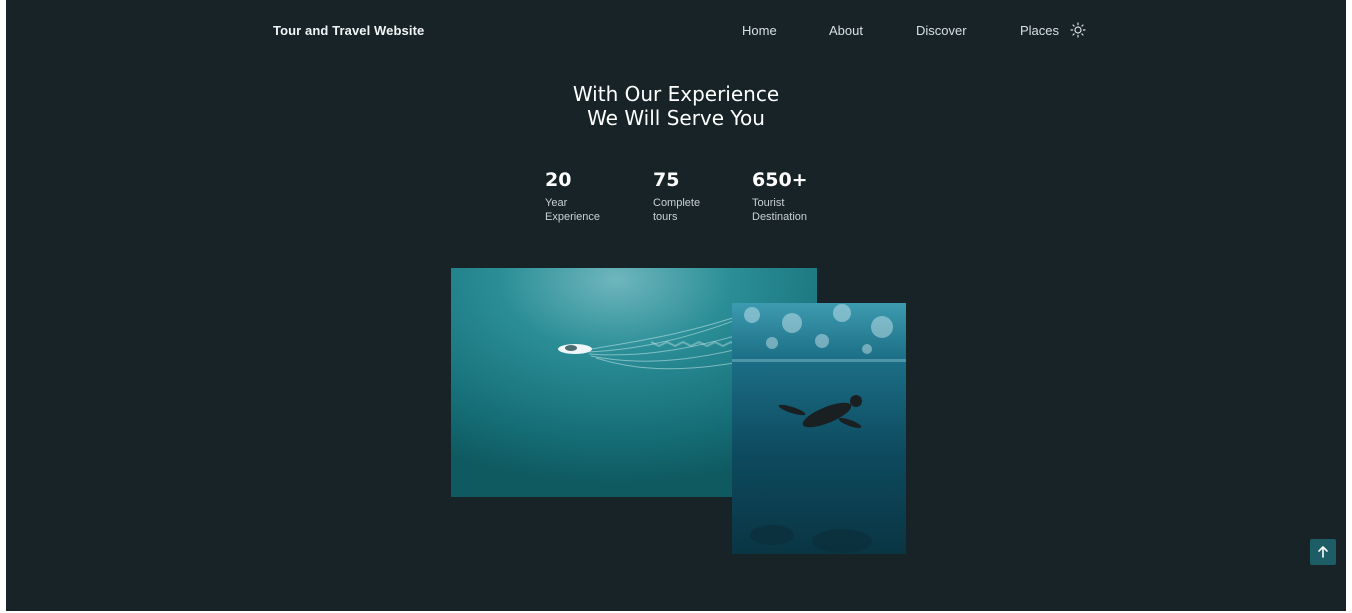  What do you see at coordinates (1078, 30) in the screenshot?
I see `sun-icon` at bounding box center [1078, 30].